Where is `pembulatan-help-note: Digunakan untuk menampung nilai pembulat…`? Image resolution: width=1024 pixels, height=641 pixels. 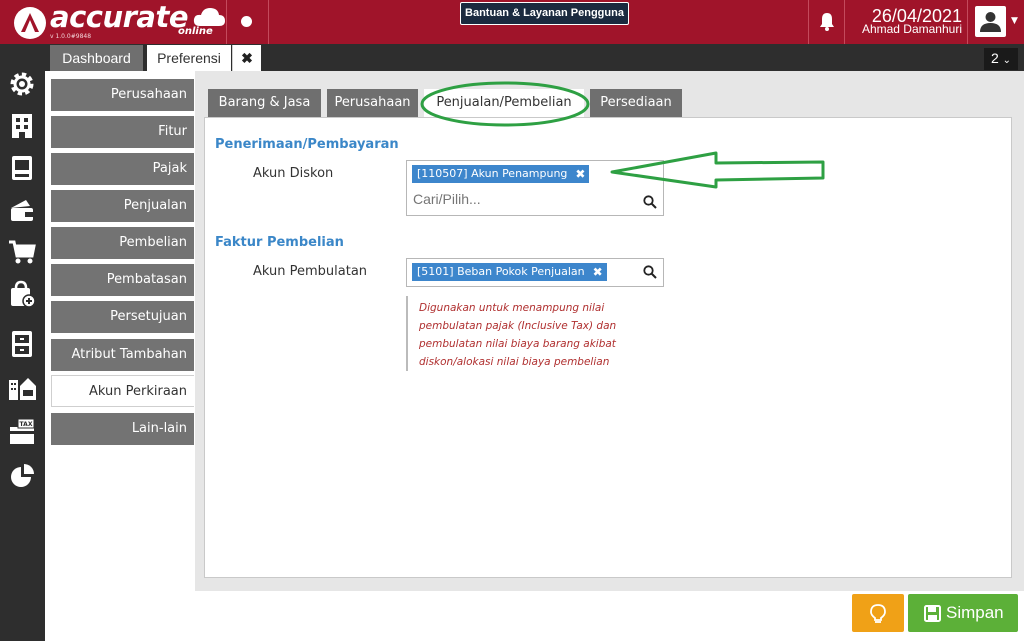 pembulatan-help-note: Digunakan untuk menampung nilai pembulat… is located at coordinates (526, 333).